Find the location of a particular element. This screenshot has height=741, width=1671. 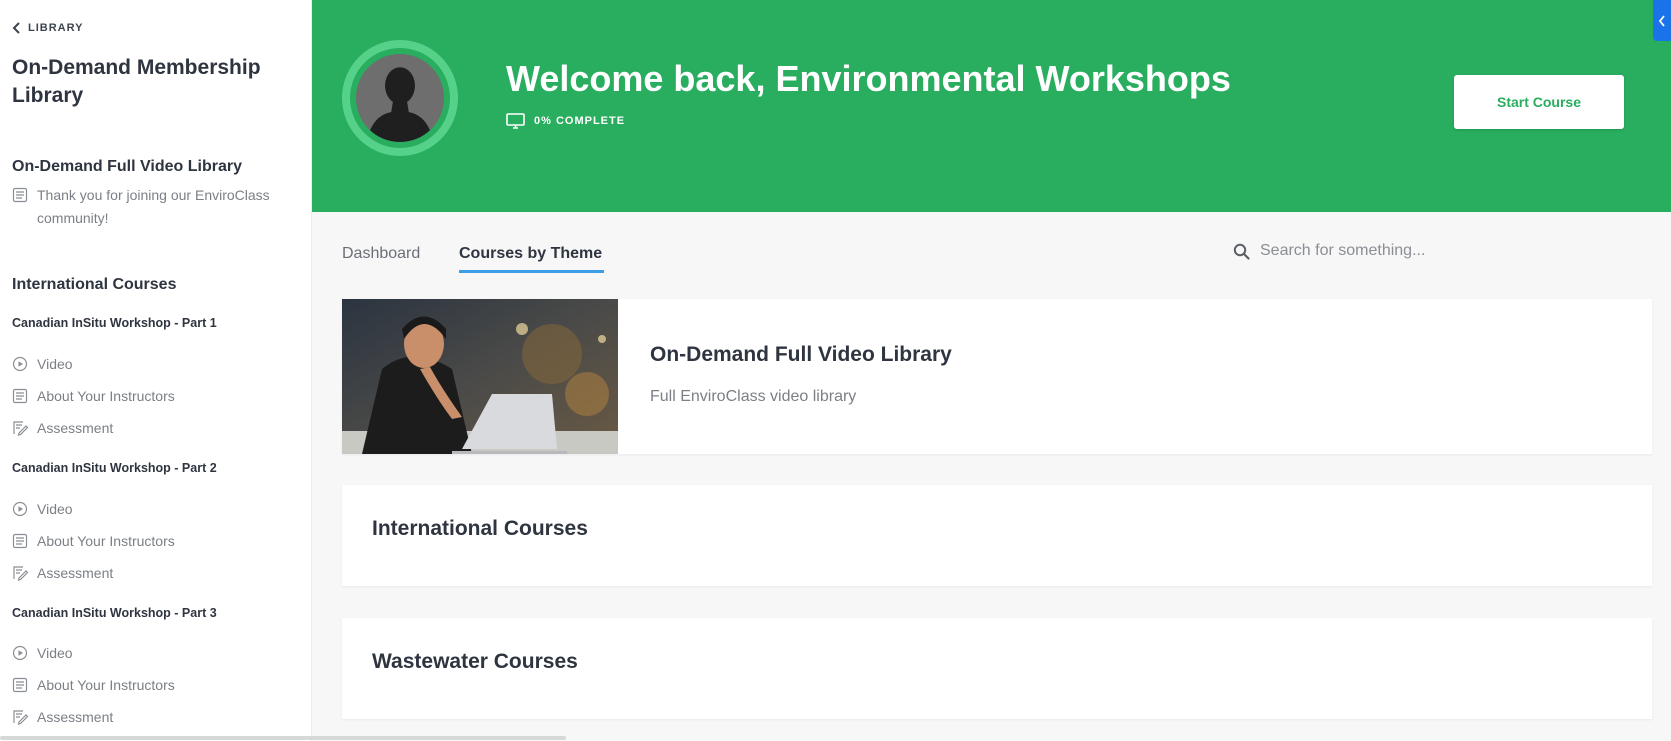

monitor-icon is located at coordinates (515, 121).